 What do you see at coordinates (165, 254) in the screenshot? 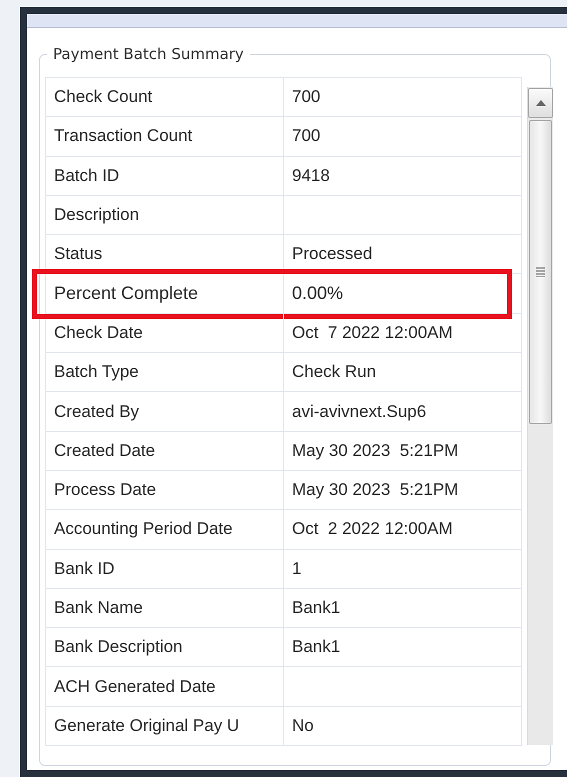
I see `property-name: Status` at bounding box center [165, 254].